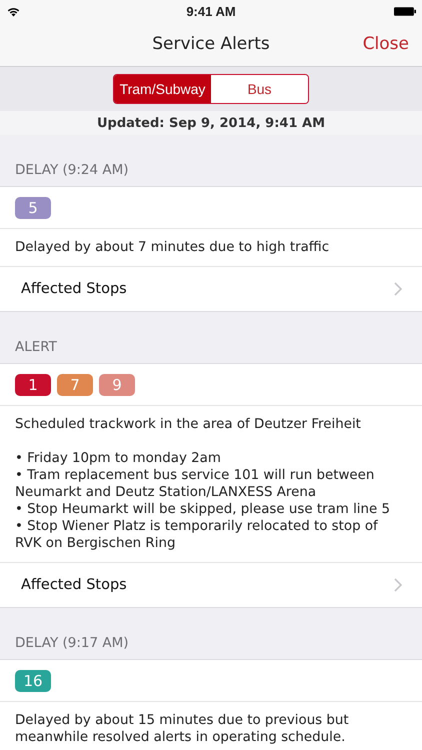 Image resolution: width=422 pixels, height=750 pixels. Describe the element at coordinates (33, 385) in the screenshot. I see `line-badge: 1` at that location.